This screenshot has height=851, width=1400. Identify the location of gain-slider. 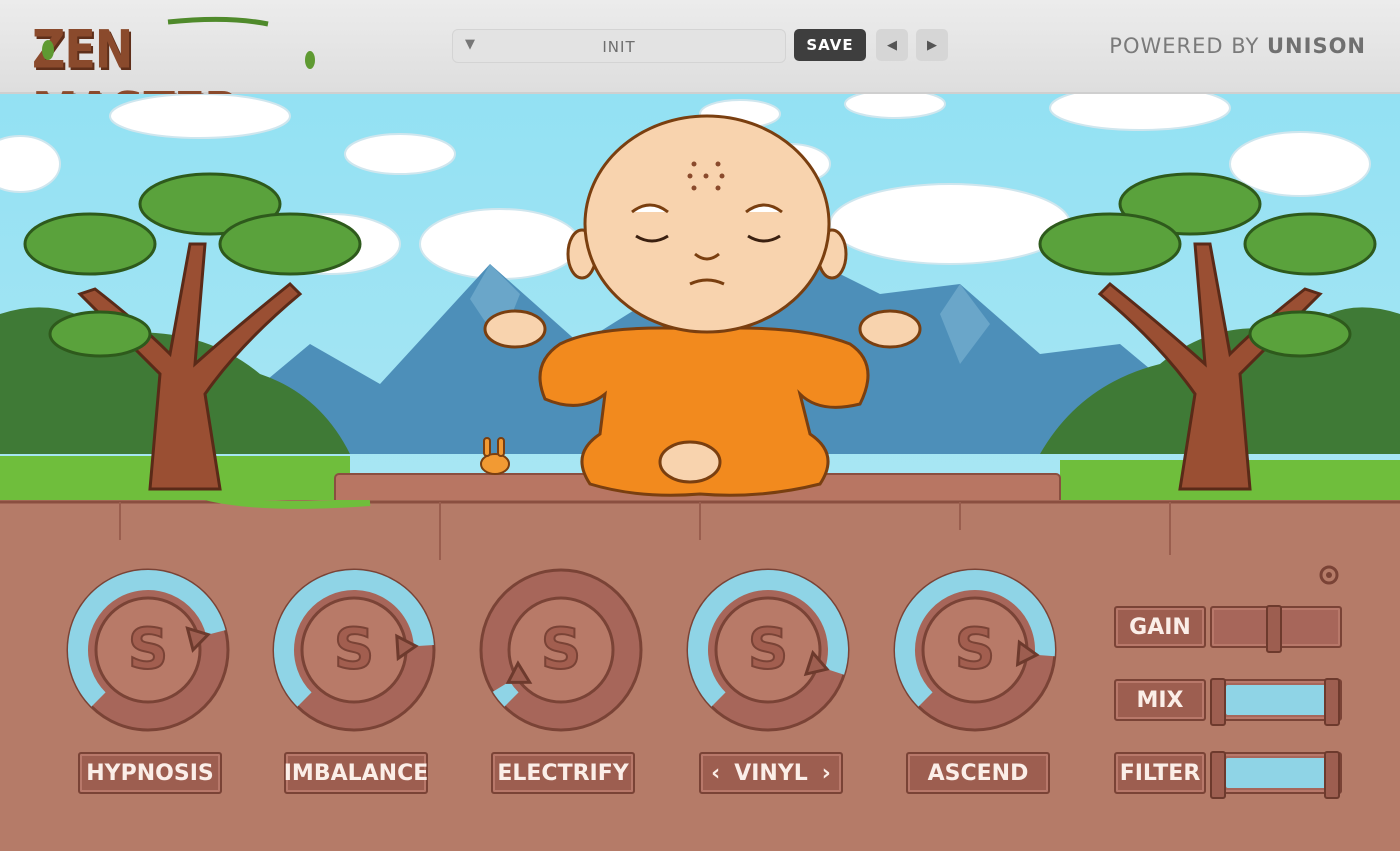
(1276, 629).